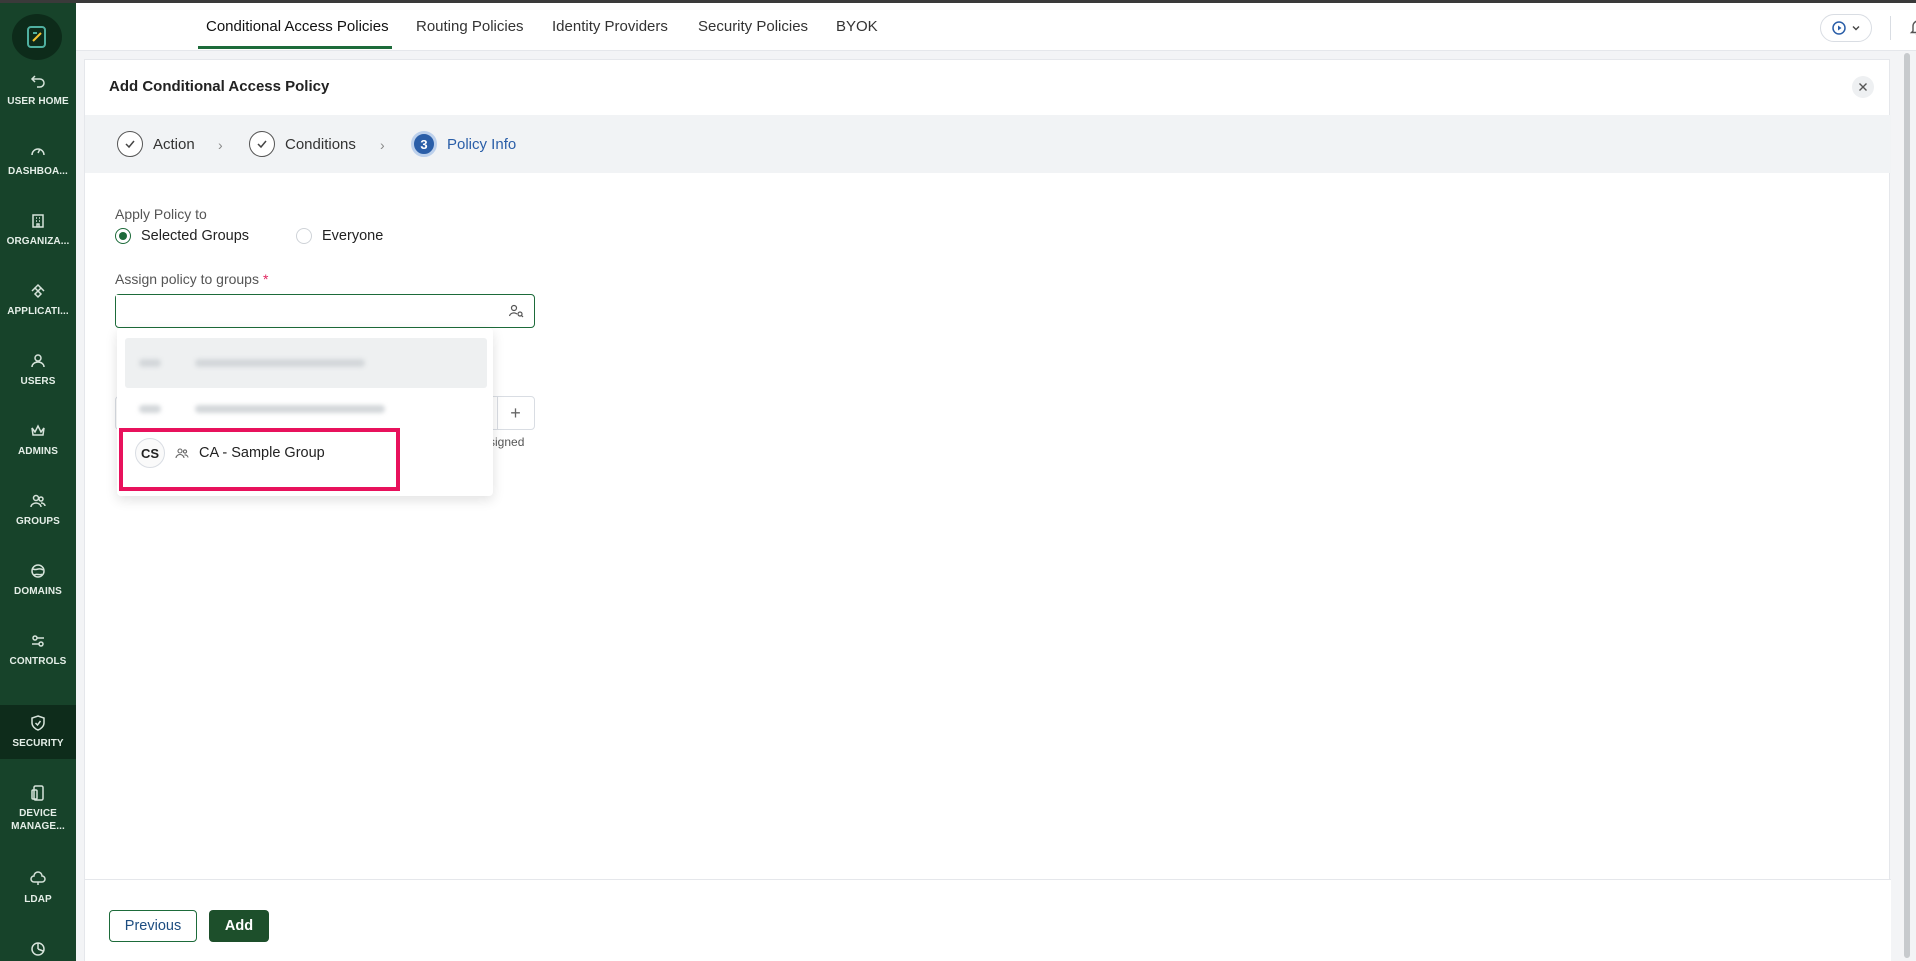 This screenshot has height=961, width=1916. What do you see at coordinates (1890, 28) in the screenshot?
I see `header-divider` at bounding box center [1890, 28].